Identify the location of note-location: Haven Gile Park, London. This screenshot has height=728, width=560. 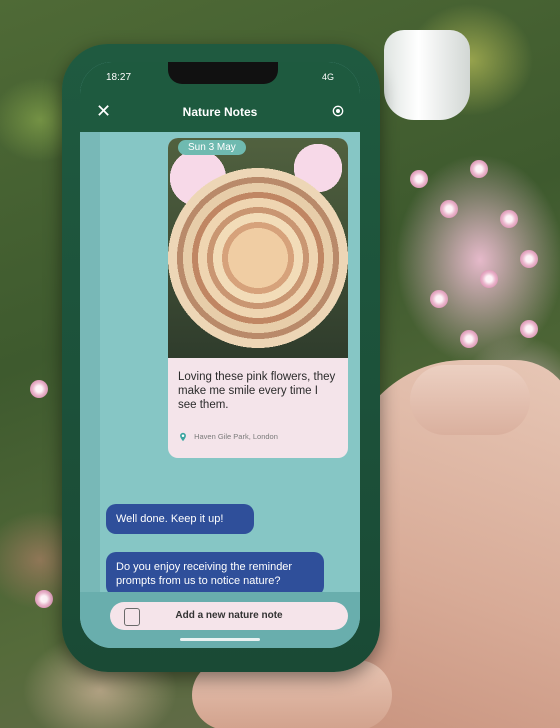
(258, 437).